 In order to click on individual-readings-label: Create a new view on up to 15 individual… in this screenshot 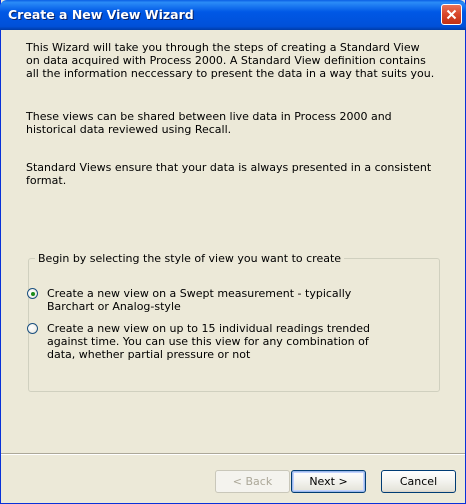, I will do `click(222, 341)`.